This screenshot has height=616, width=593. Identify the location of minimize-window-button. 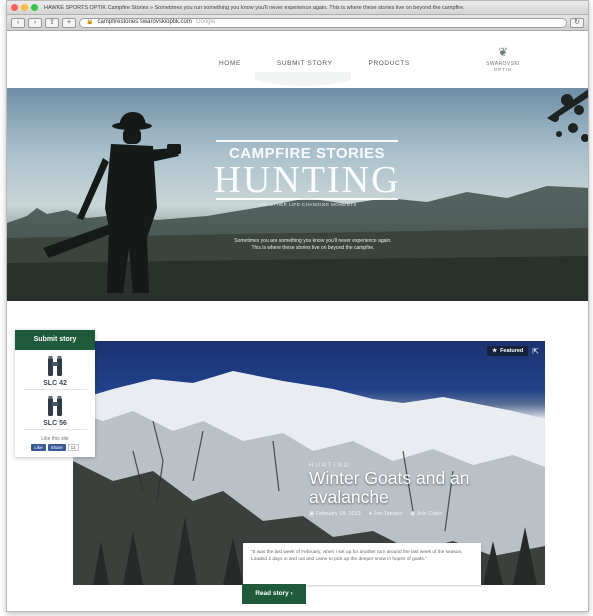
(24, 7).